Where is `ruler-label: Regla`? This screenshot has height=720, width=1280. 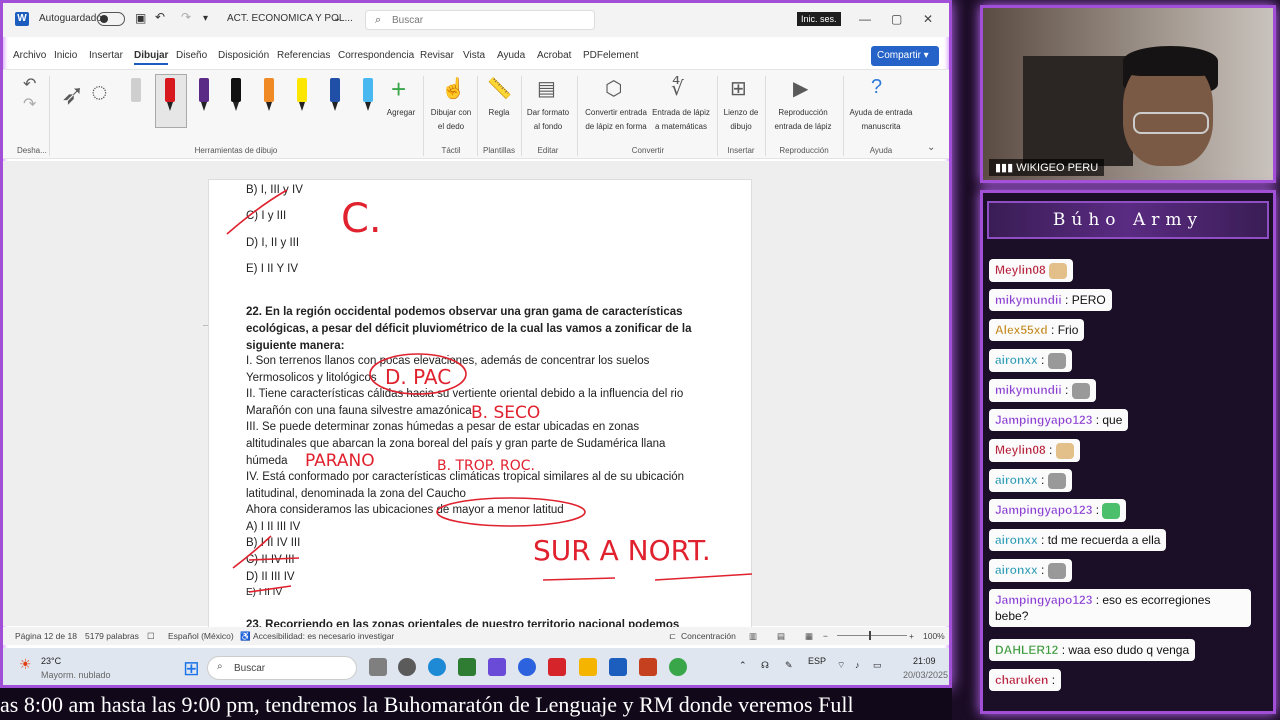 ruler-label: Regla is located at coordinates (499, 113).